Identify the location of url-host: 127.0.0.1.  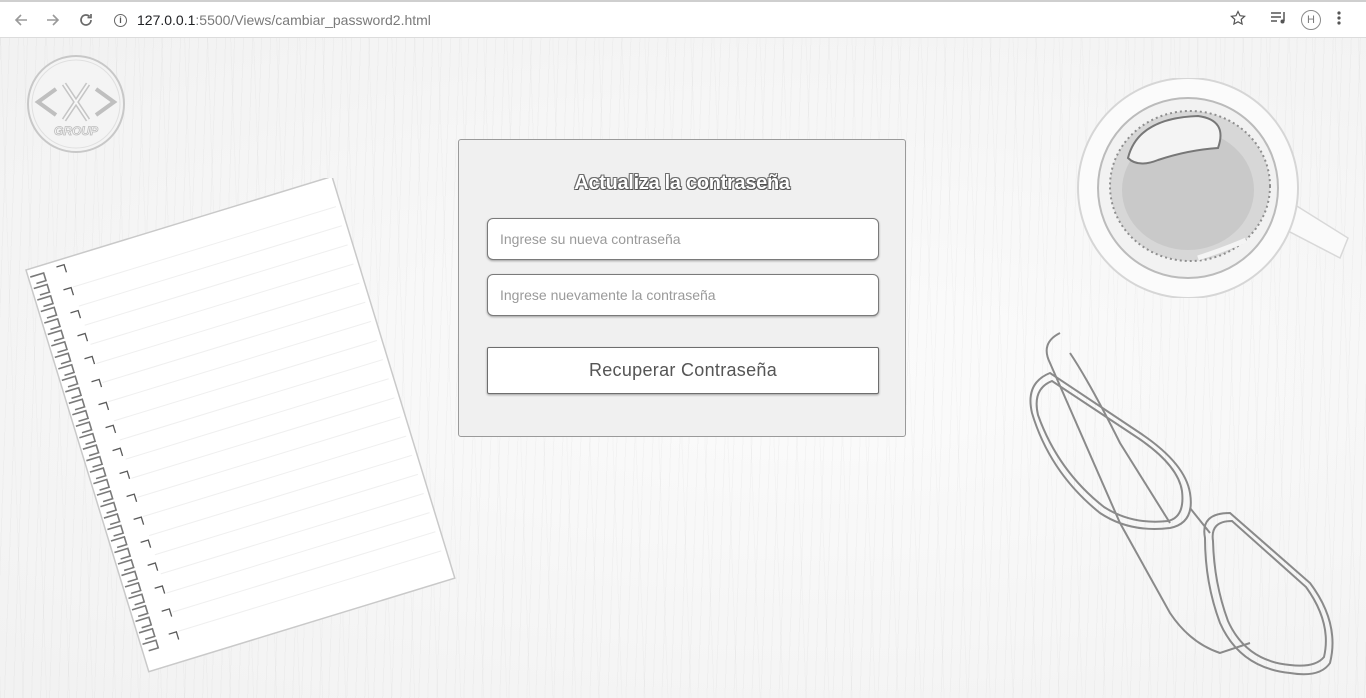
(166, 20).